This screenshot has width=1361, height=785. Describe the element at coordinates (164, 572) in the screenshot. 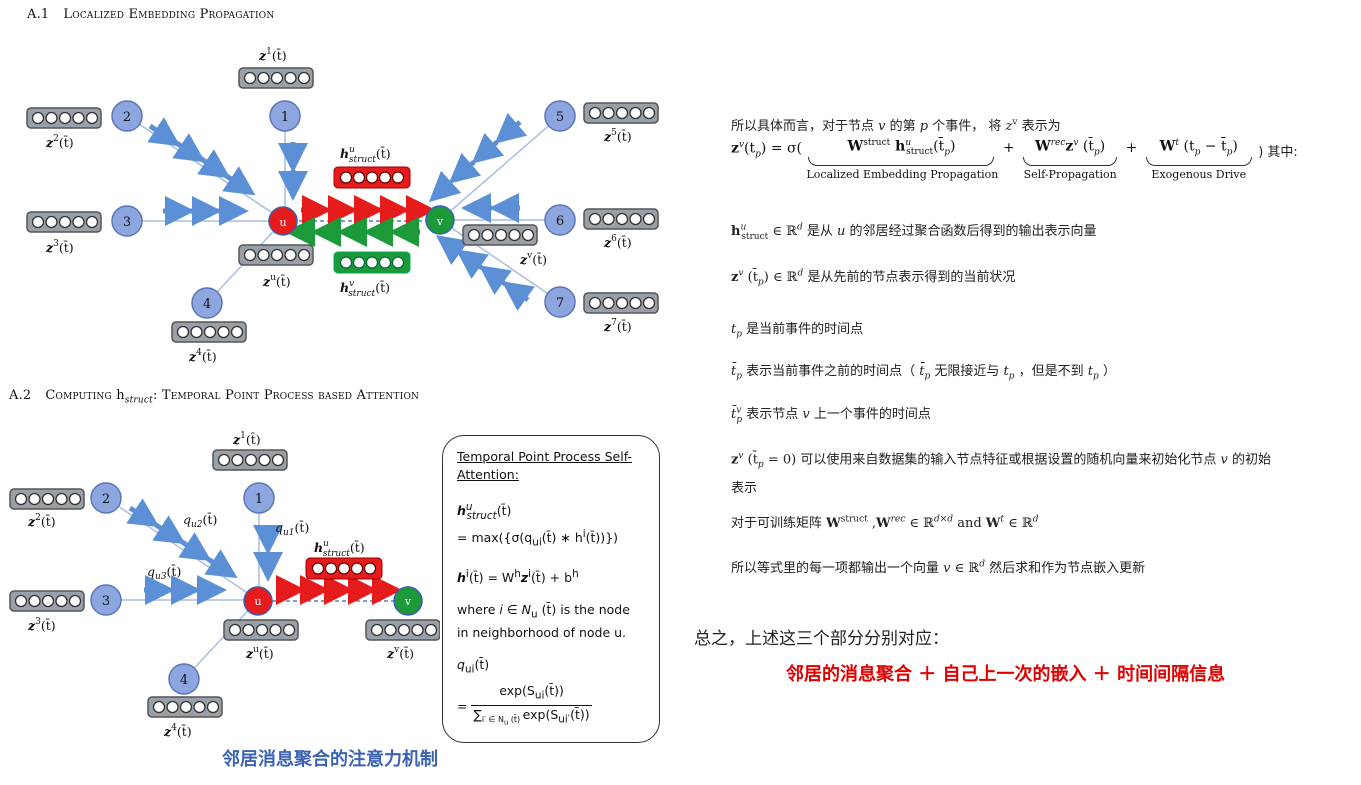

I see `label-q-u3: qu3(t̄)` at that location.